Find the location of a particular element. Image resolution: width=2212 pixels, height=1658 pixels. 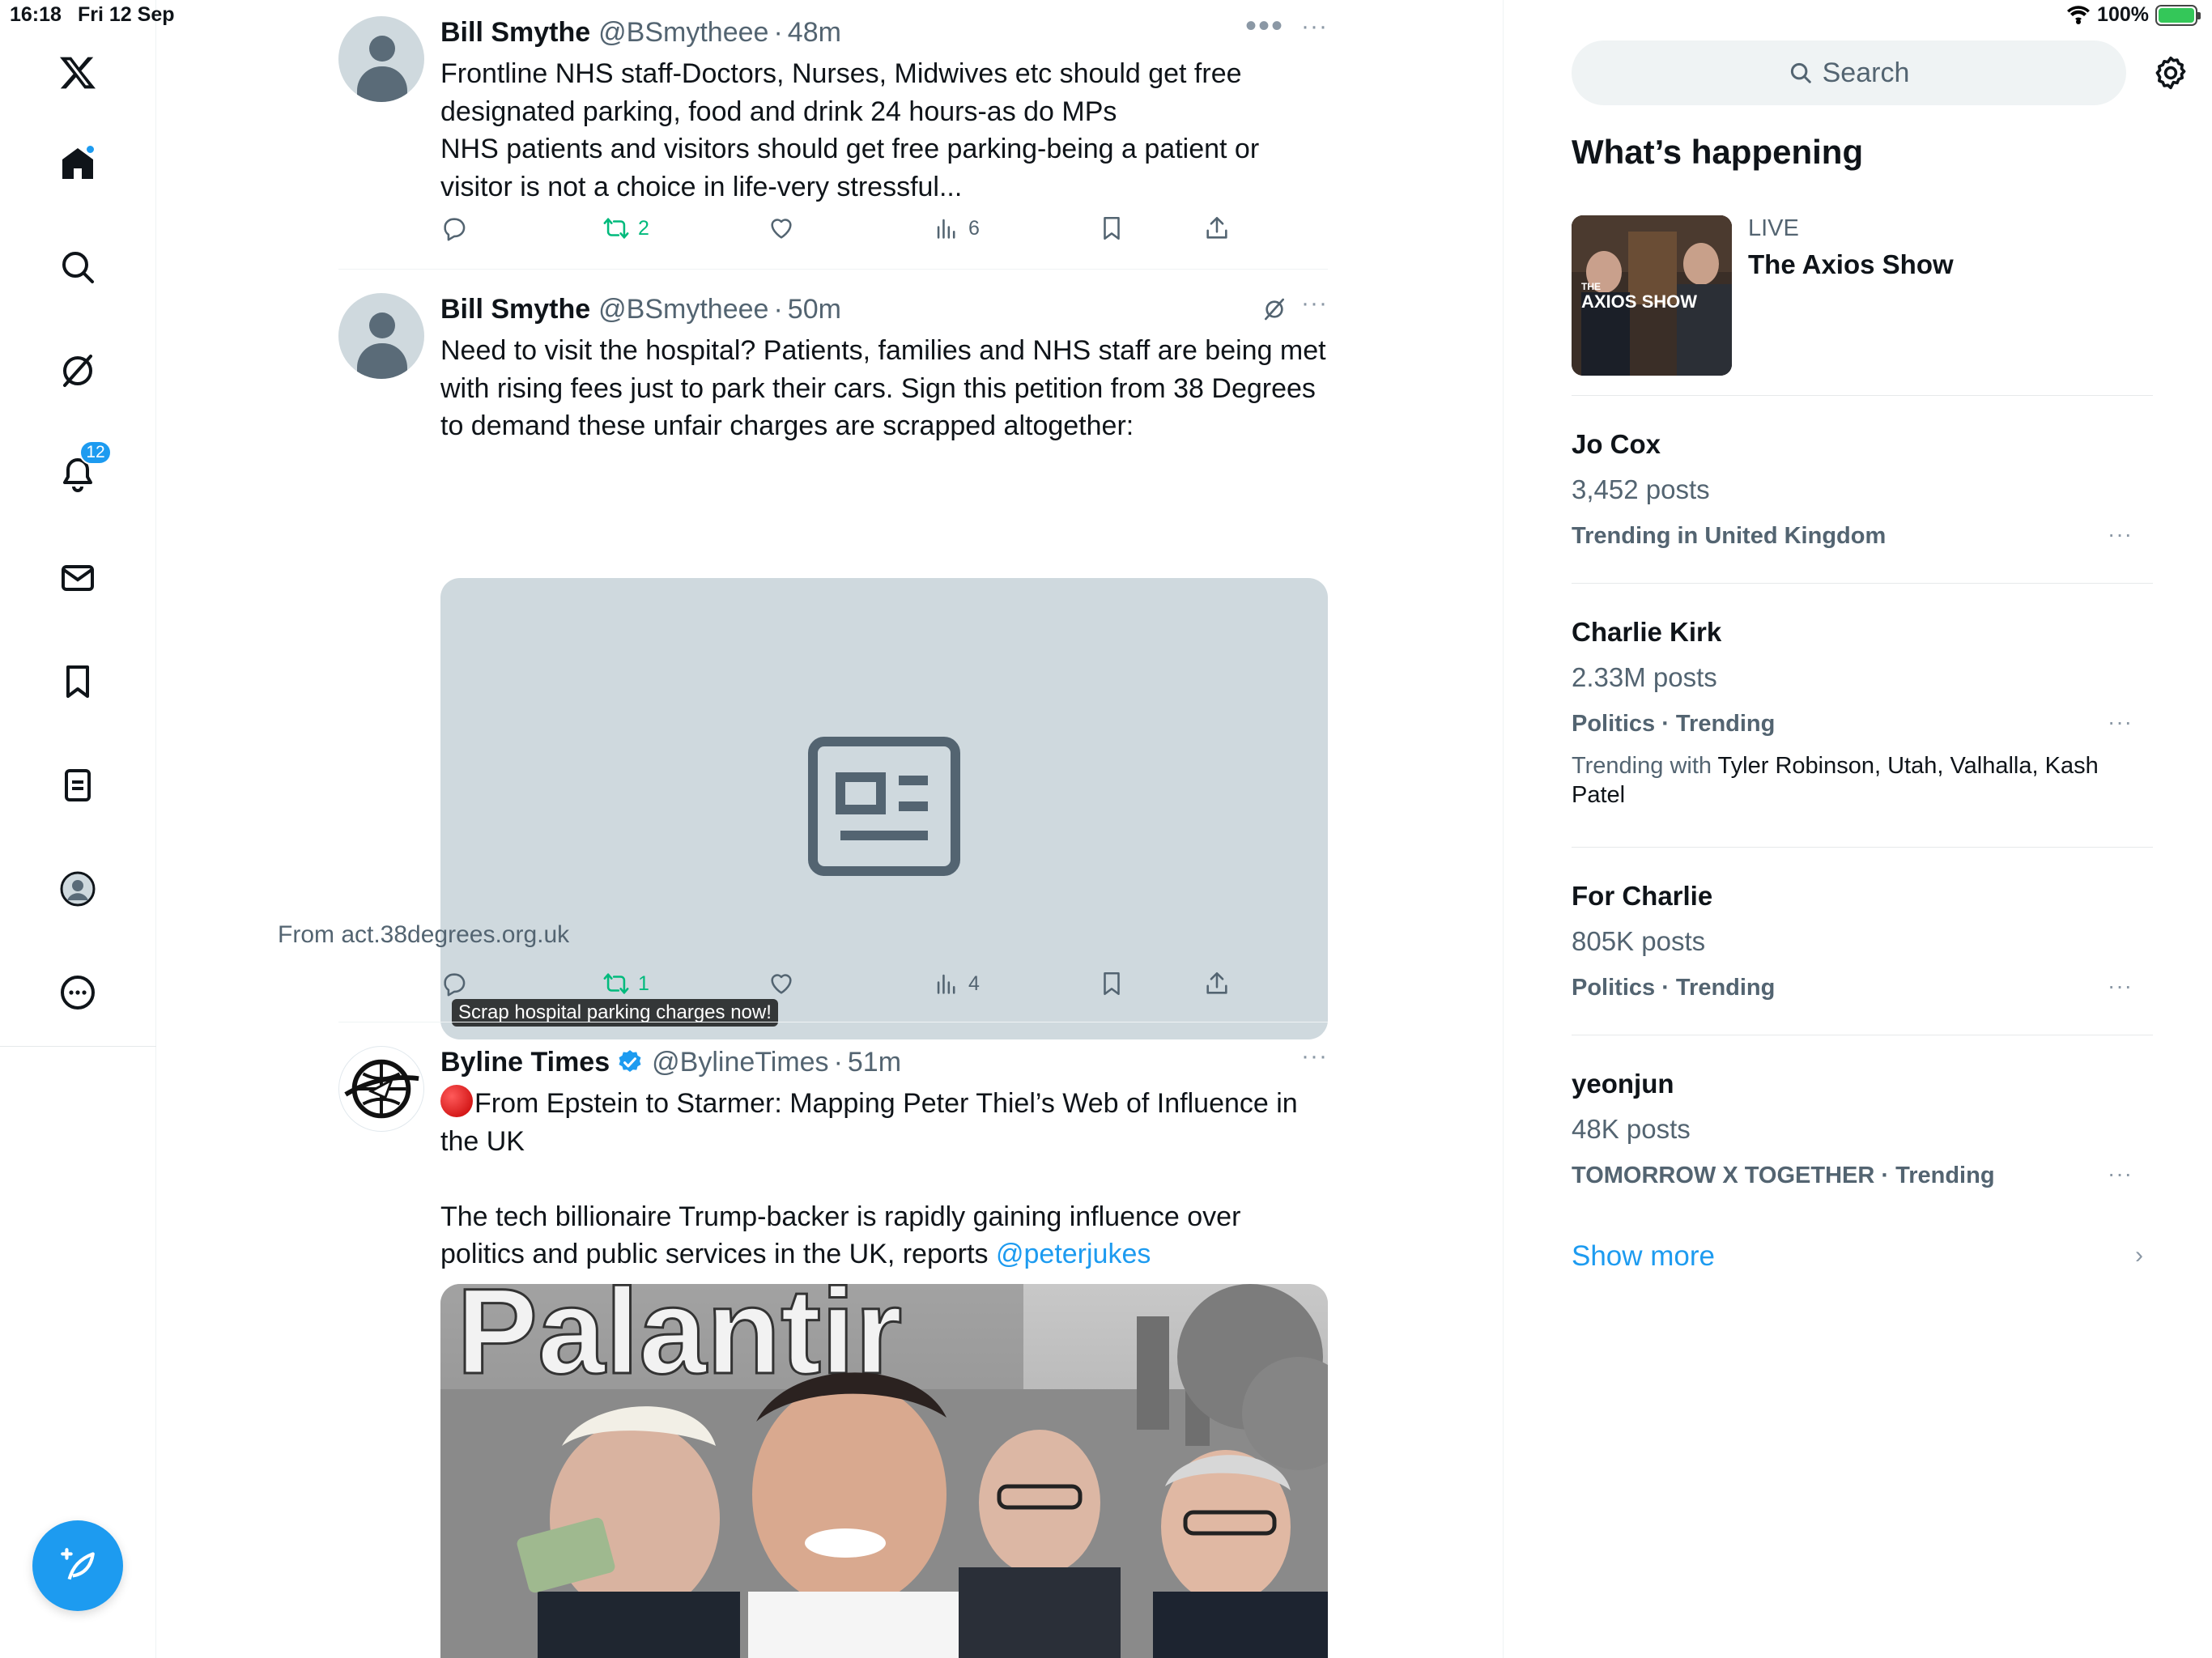

live-label: LIVE is located at coordinates (1774, 228).